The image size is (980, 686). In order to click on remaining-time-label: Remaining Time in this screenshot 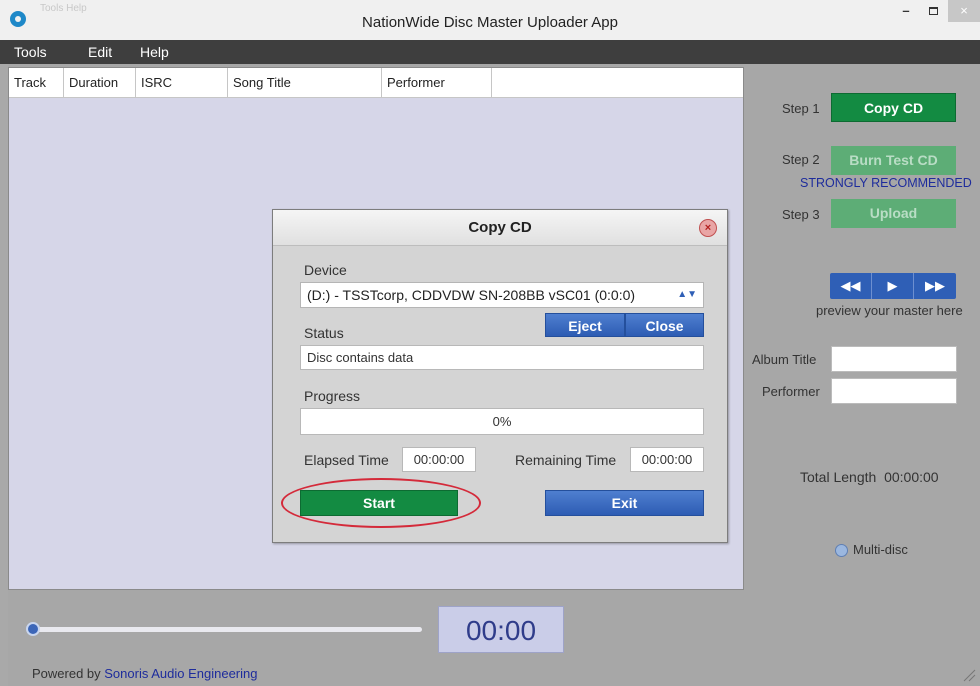, I will do `click(566, 460)`.